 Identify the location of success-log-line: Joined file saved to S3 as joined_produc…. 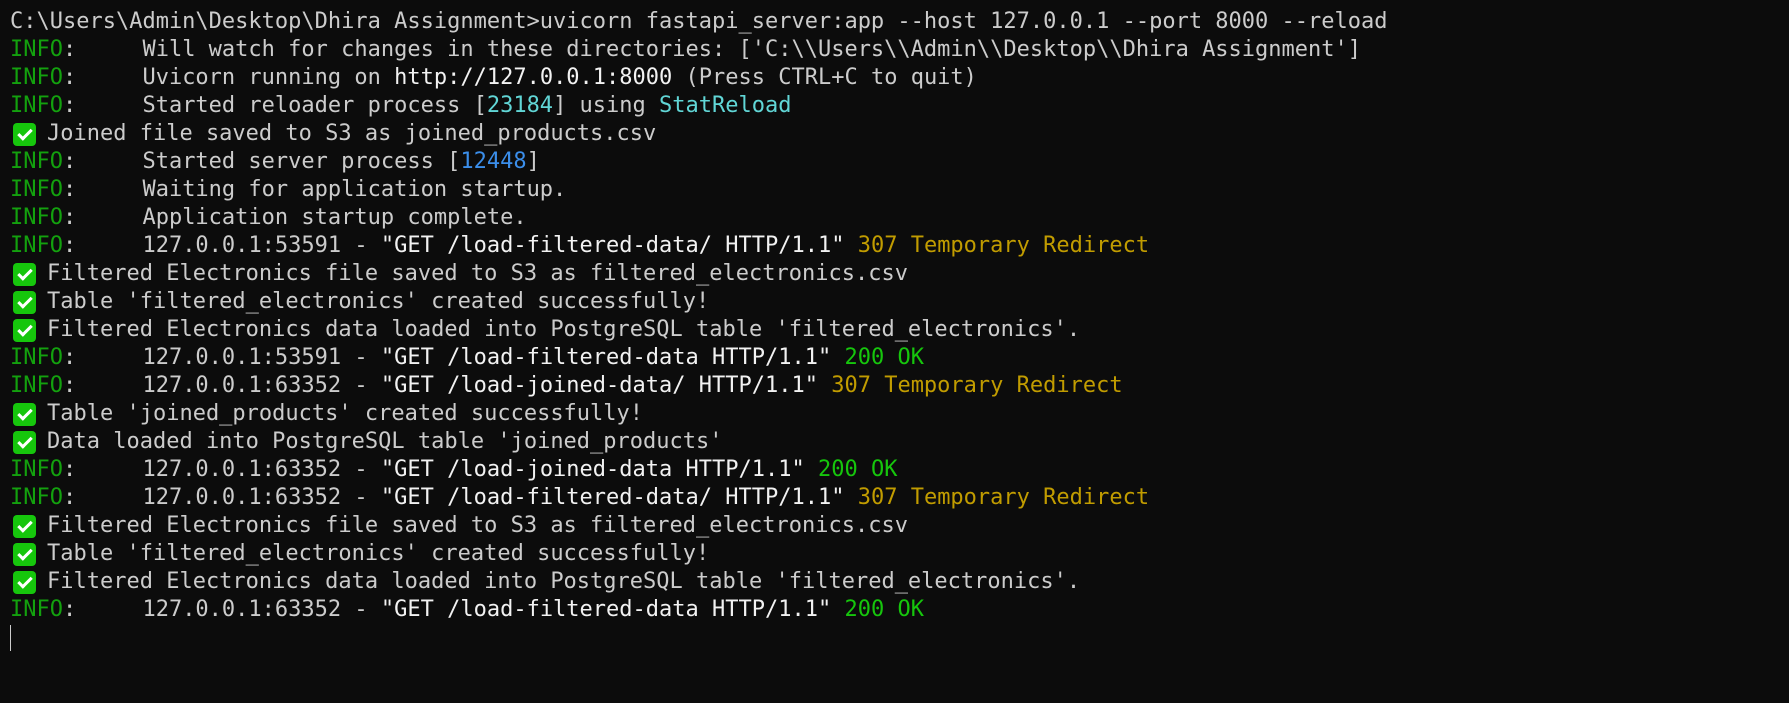
(899, 134).